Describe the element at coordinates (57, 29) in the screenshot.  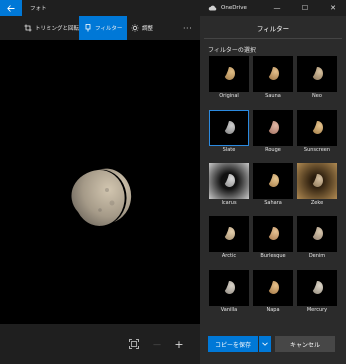
I see `crop-rotate-label: トリミングと回転` at that location.